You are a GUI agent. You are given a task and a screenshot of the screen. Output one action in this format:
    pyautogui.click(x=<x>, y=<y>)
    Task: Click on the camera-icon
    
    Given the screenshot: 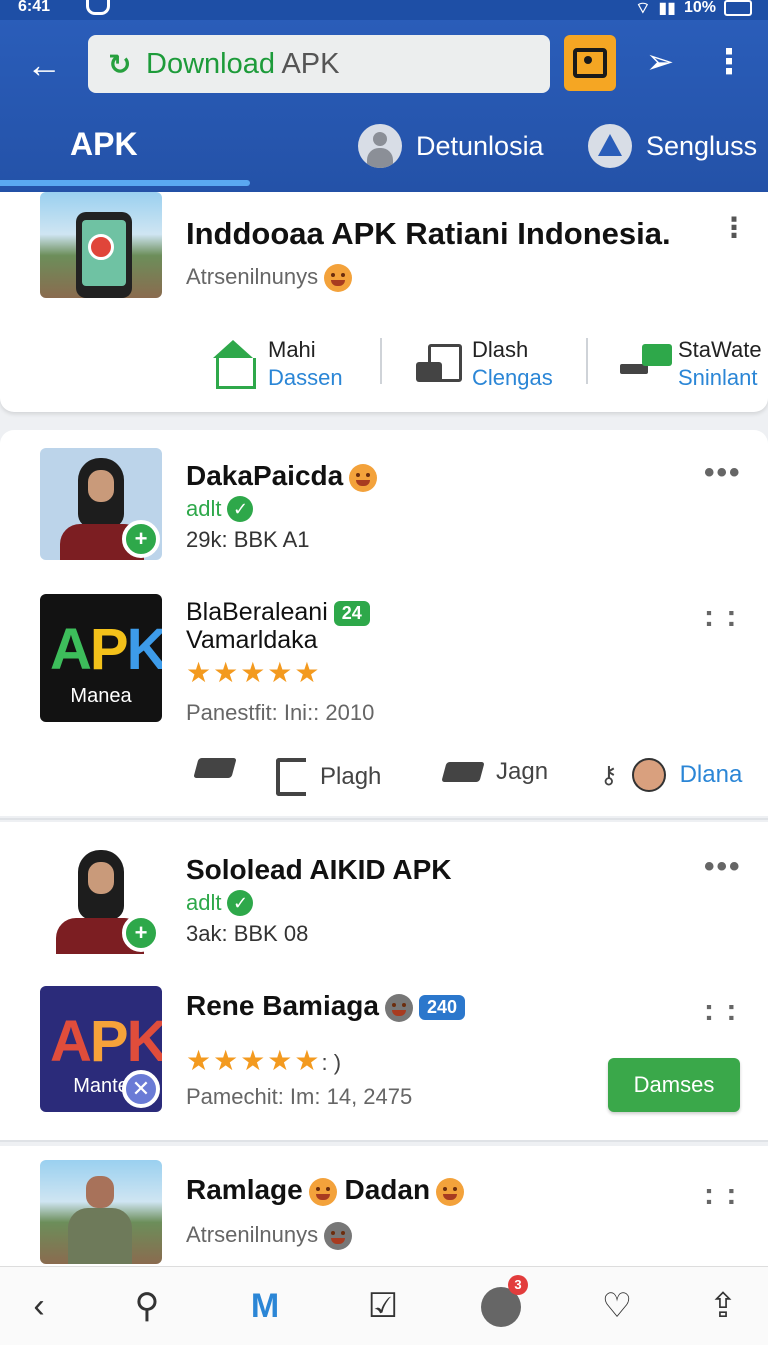 What is the action you would take?
    pyautogui.click(x=590, y=63)
    